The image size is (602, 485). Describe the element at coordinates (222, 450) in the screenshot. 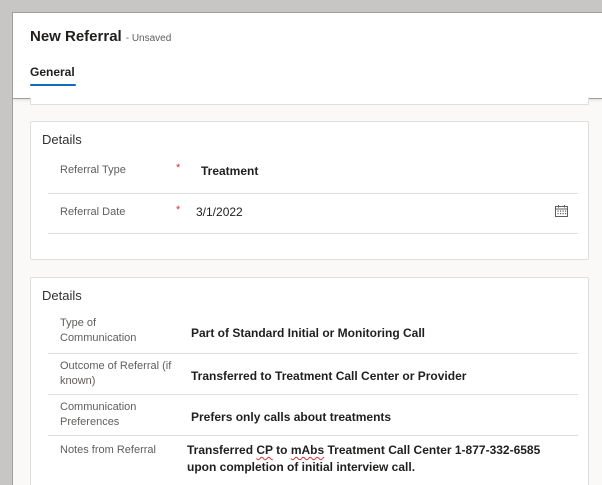

I see `notes-text: Transferred` at that location.